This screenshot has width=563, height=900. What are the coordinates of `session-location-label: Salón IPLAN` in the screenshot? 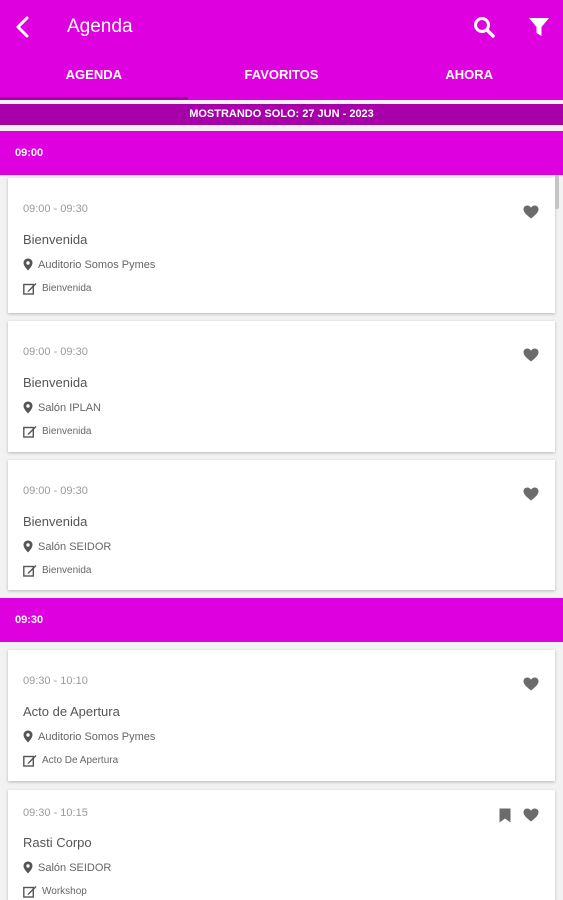 It's located at (69, 407).